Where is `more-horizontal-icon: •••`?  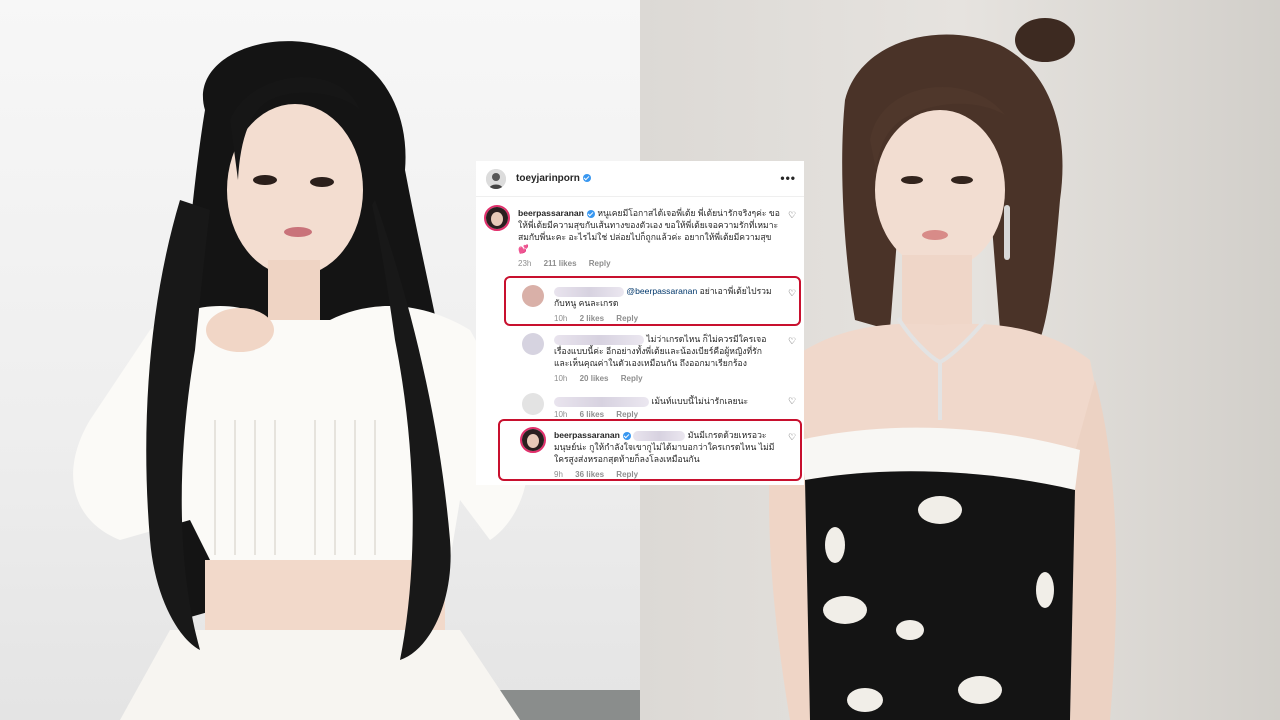
more-horizontal-icon: ••• is located at coordinates (788, 178).